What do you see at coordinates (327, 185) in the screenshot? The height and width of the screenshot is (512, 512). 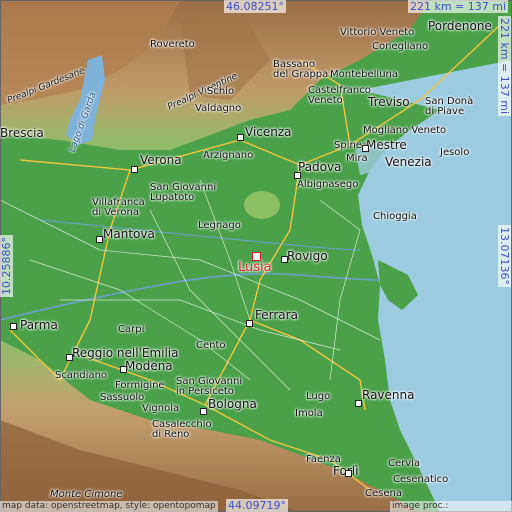 I see `place-label: Albignasego` at bounding box center [327, 185].